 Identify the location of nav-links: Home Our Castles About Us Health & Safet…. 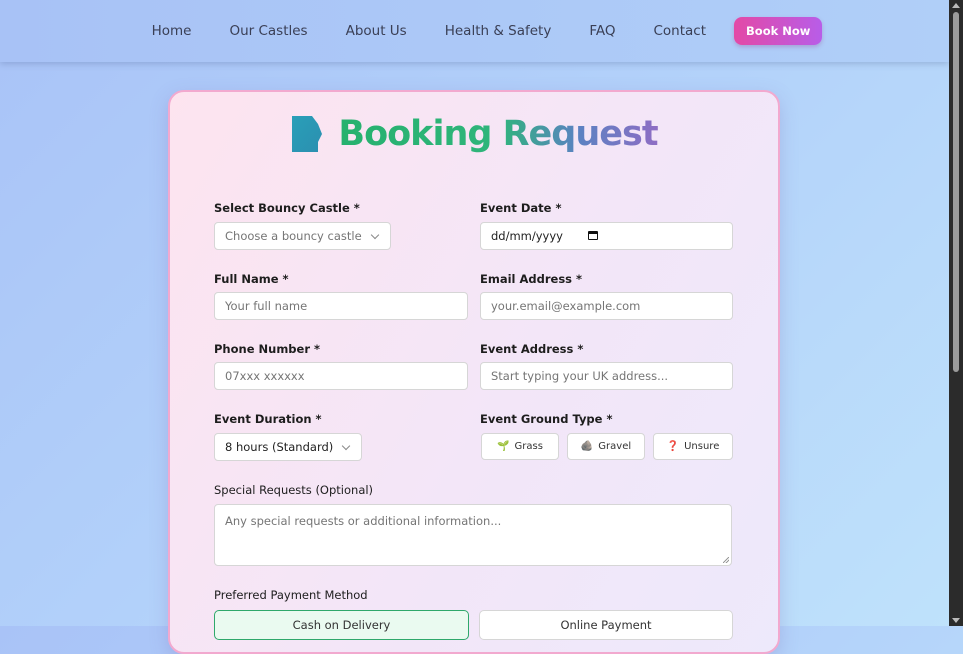
(478, 31).